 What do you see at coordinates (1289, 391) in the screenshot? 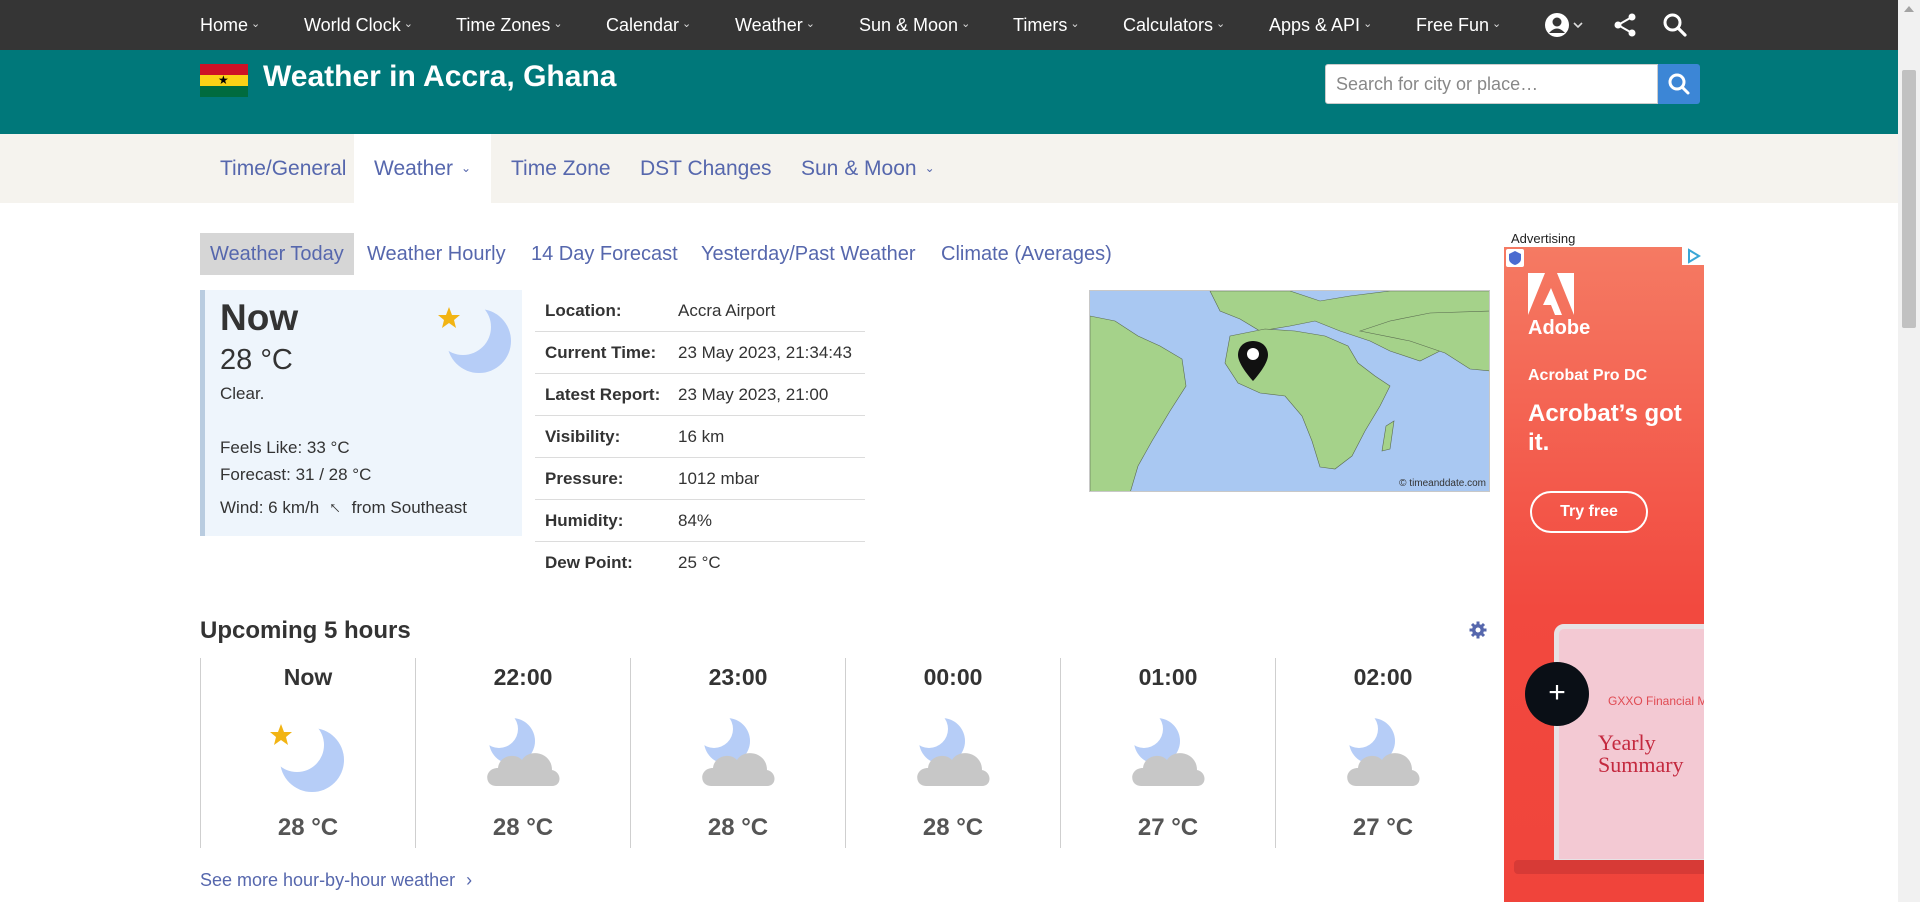
I see `location-map: © timeanddate.com` at bounding box center [1289, 391].